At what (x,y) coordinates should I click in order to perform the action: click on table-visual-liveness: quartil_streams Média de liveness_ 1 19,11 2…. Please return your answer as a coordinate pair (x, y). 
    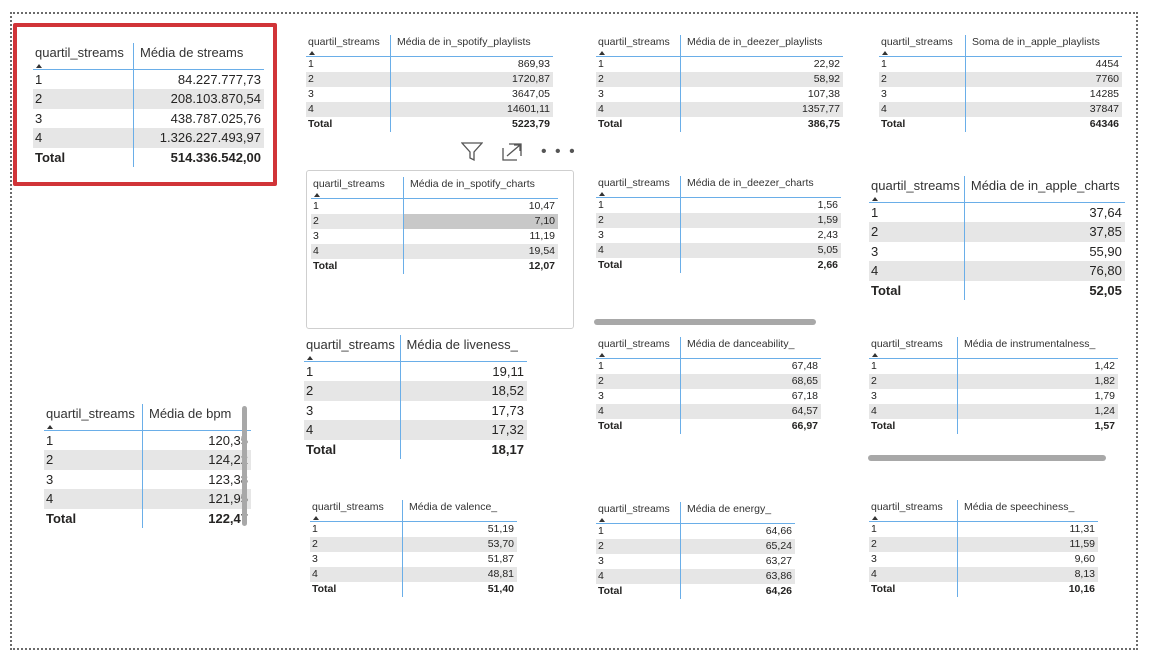
    Looking at the image, I should click on (414, 398).